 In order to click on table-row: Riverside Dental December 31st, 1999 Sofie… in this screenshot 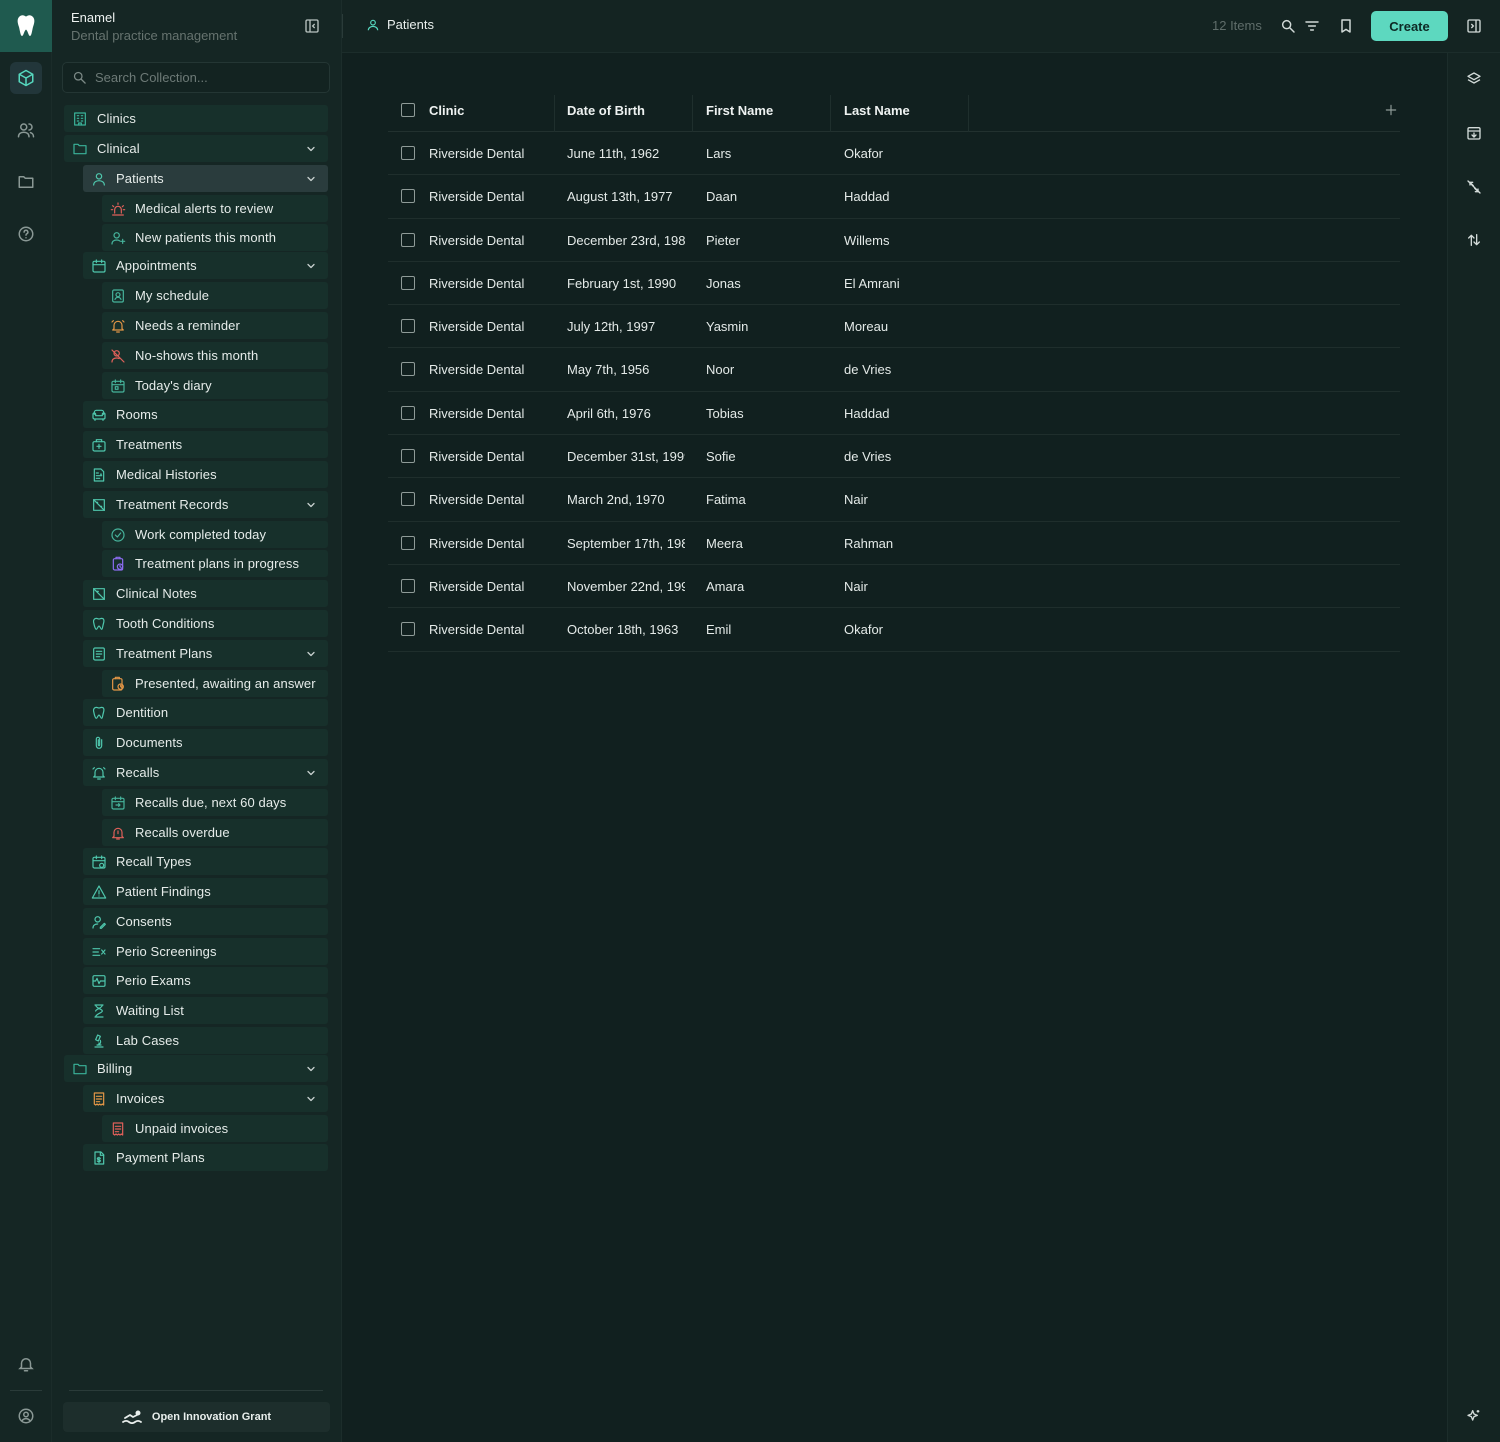, I will do `click(894, 457)`.